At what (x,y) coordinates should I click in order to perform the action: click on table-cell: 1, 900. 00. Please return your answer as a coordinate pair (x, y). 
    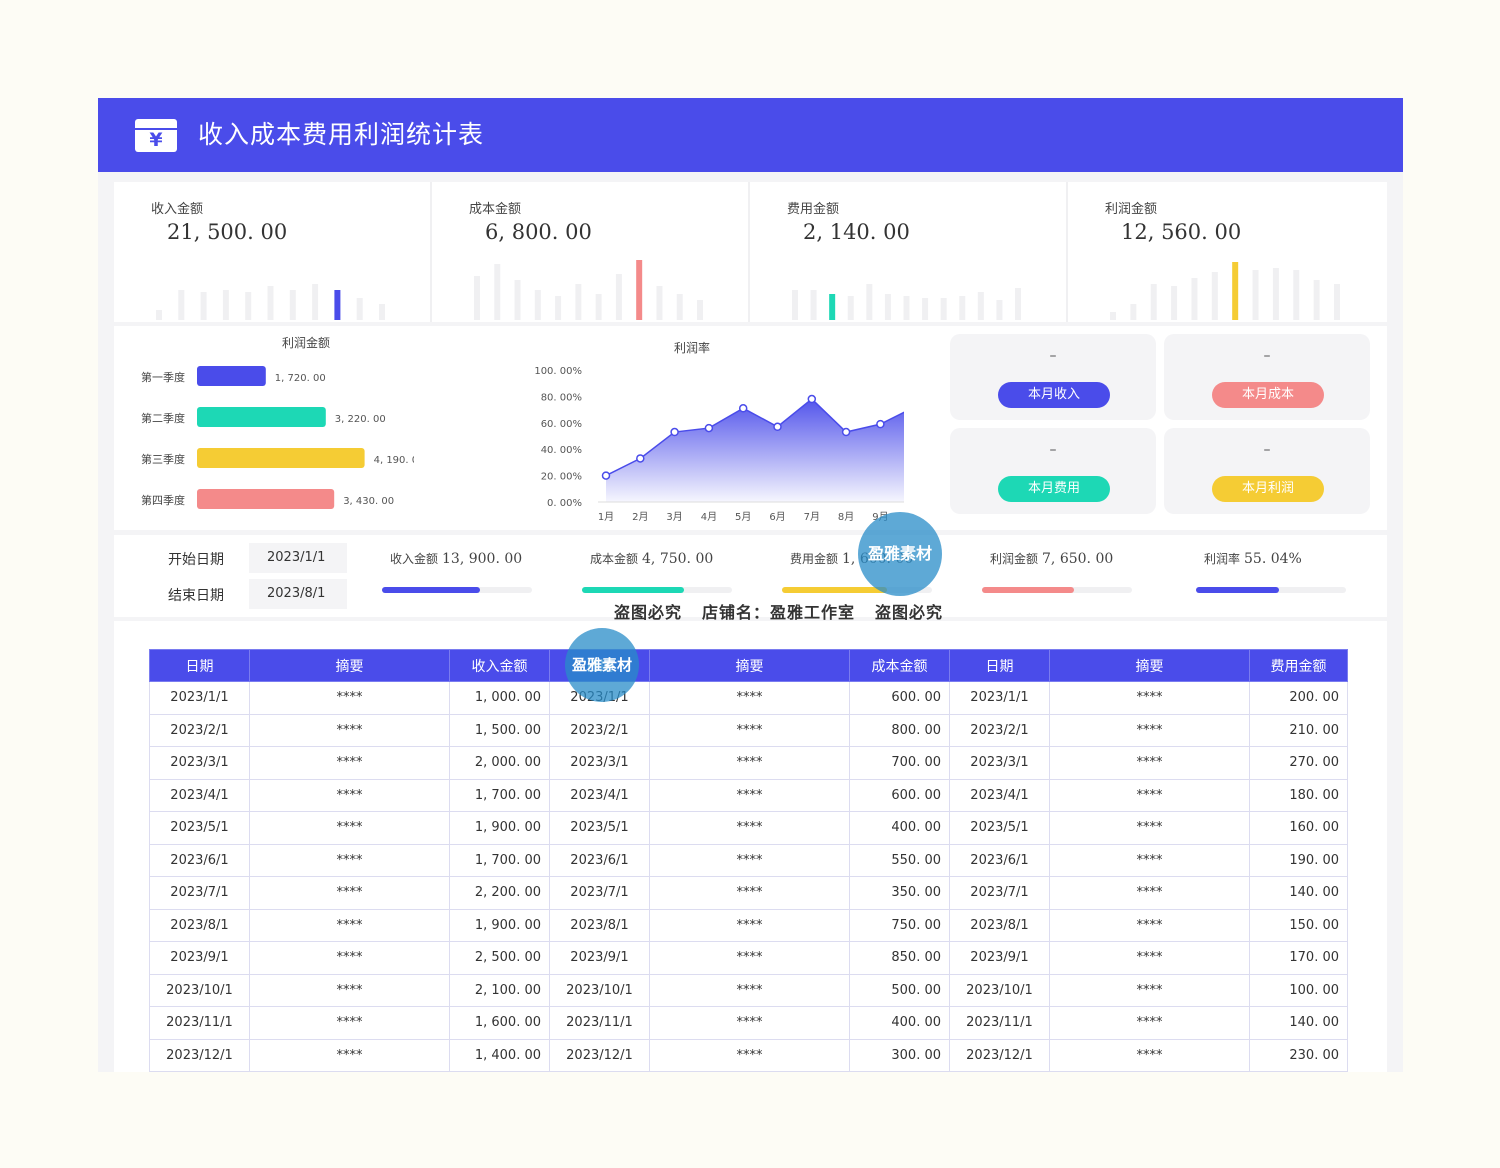
    Looking at the image, I should click on (499, 828).